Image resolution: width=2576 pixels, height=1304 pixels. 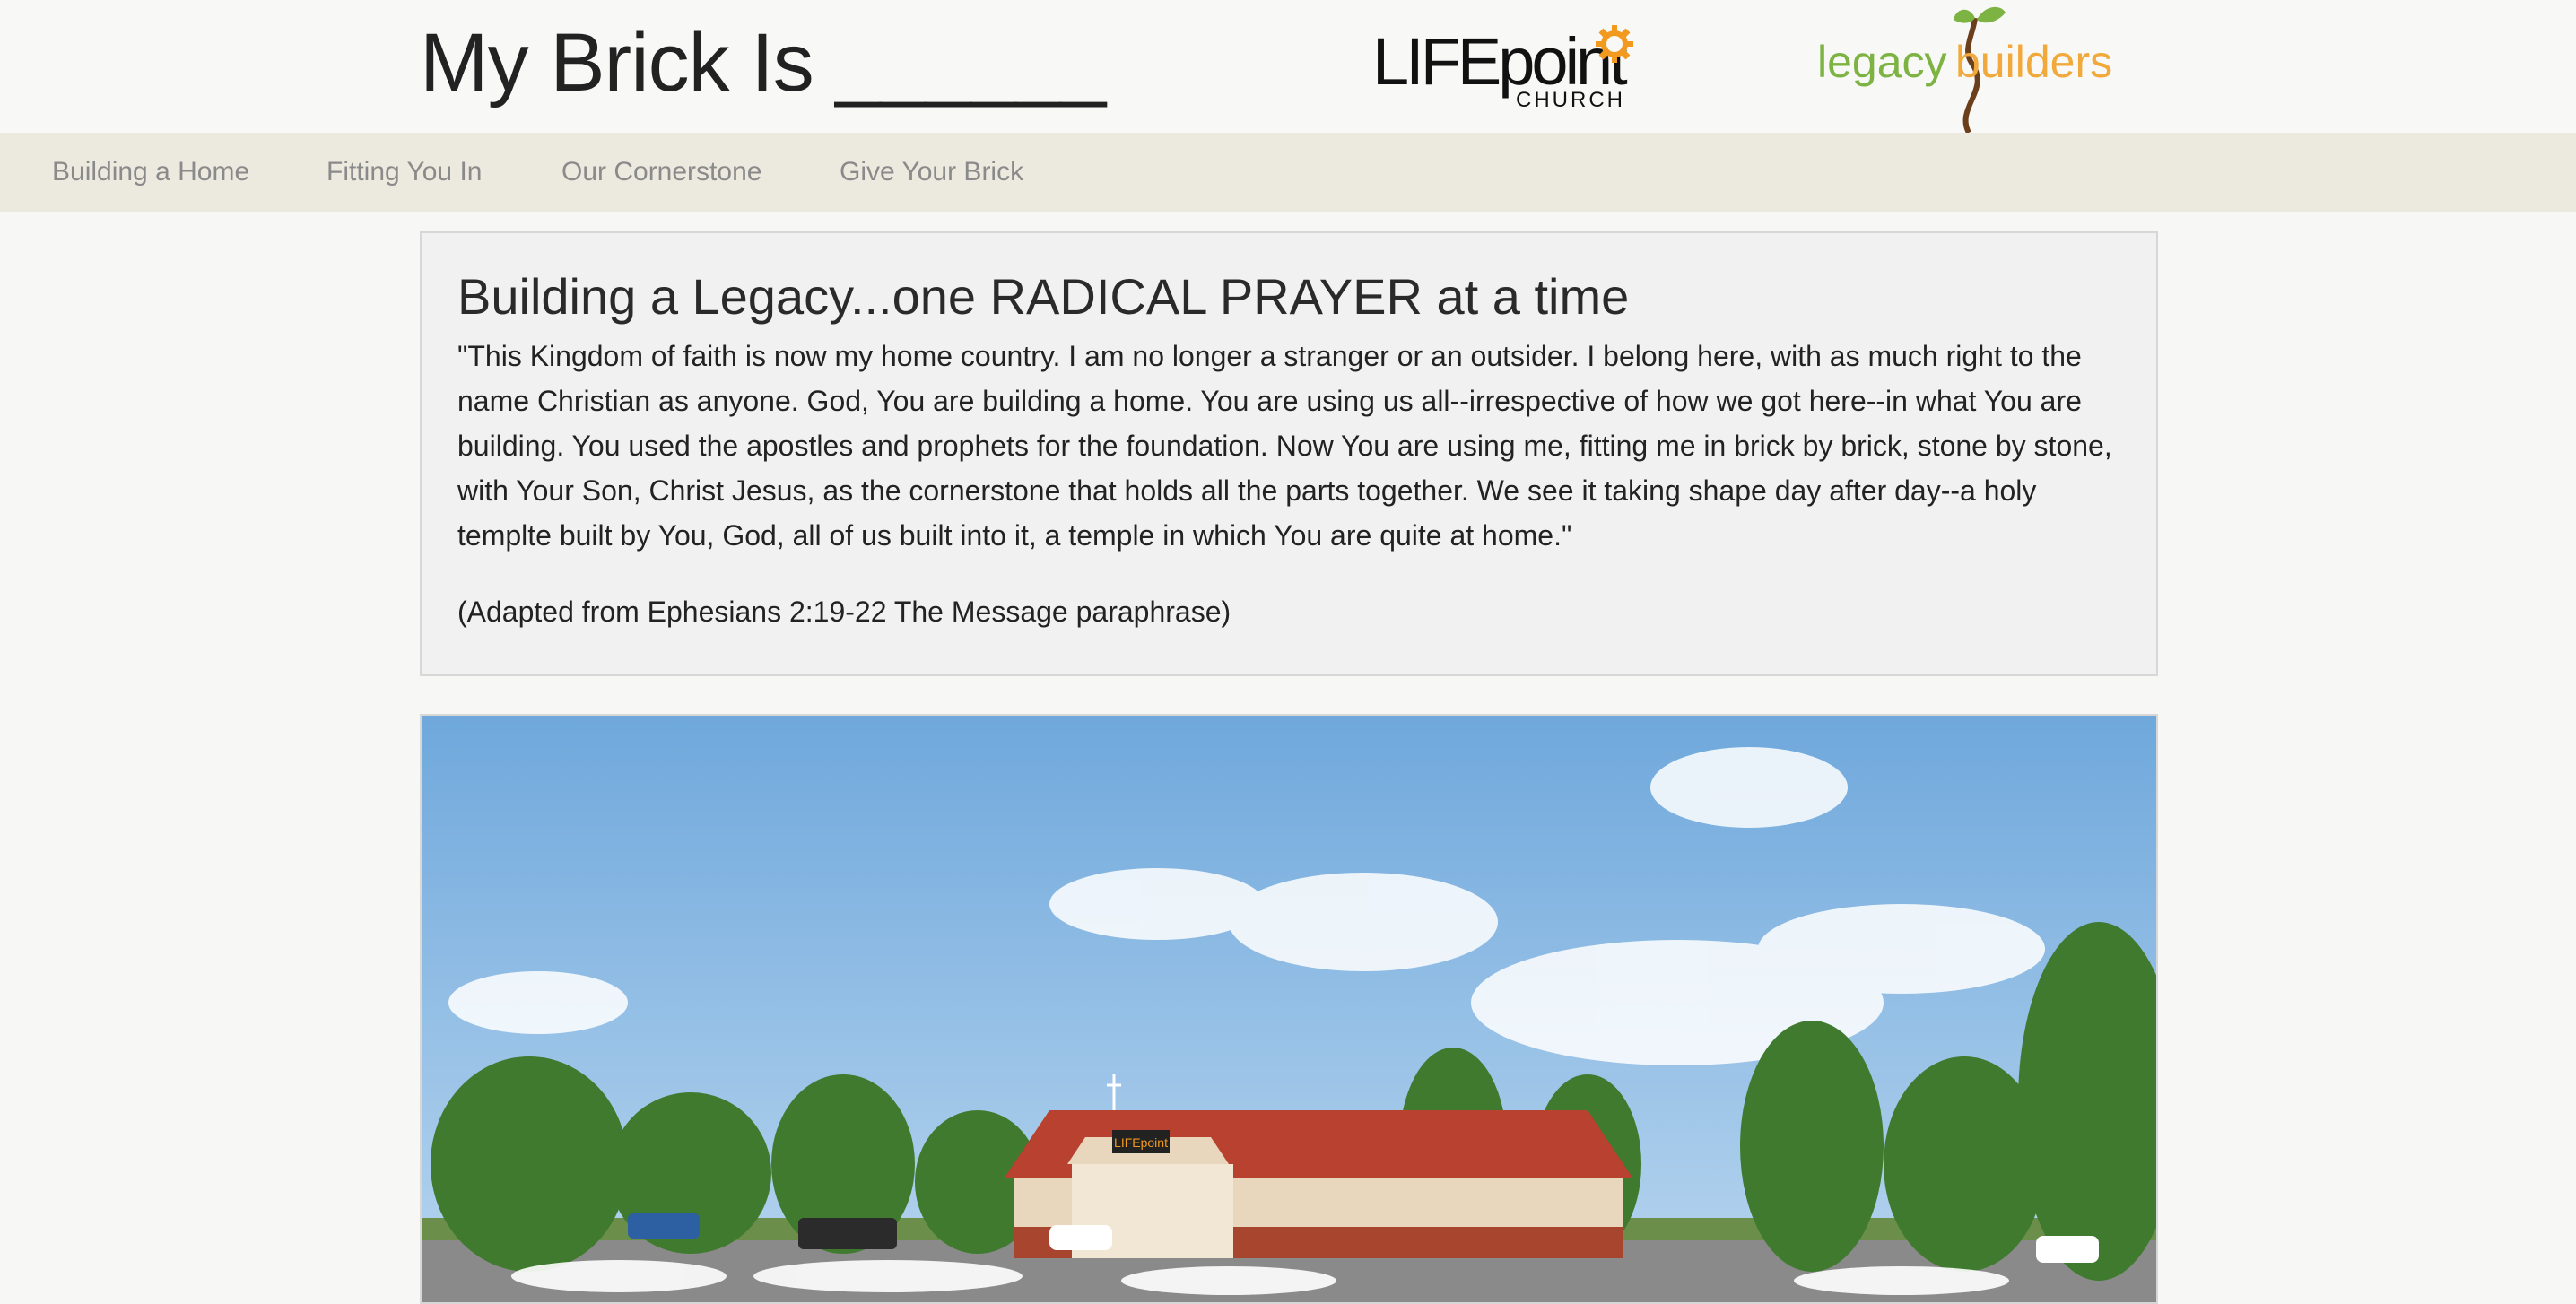 I want to click on legacy-builders-logo: legacy builders, so click(x=1964, y=66).